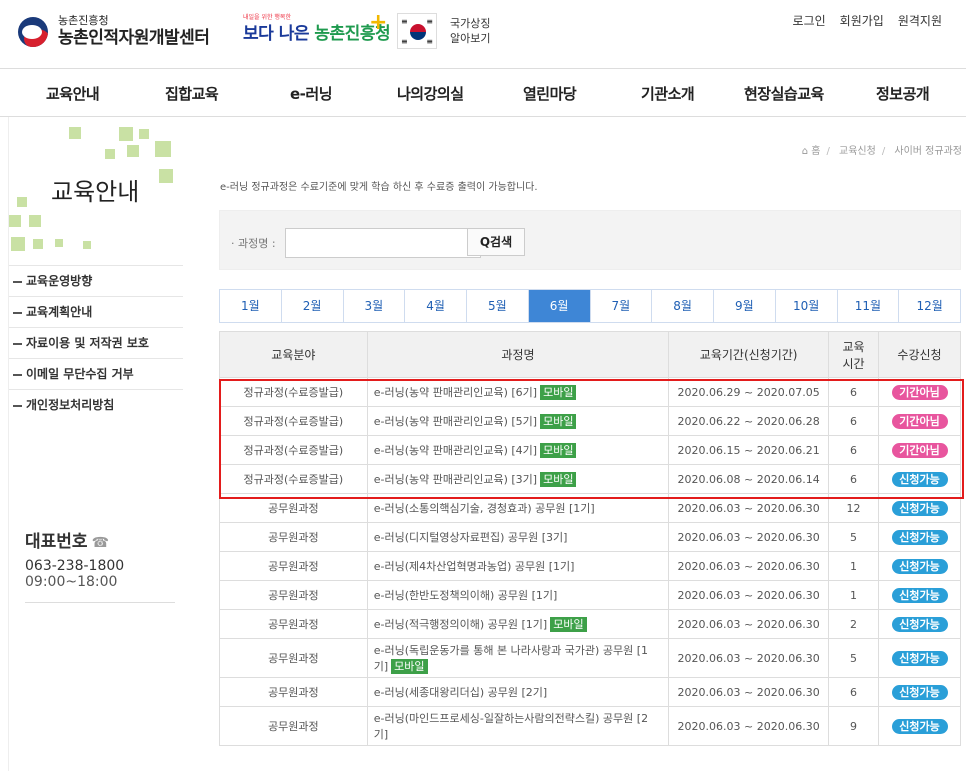 The image size is (966, 771). What do you see at coordinates (96, 311) in the screenshot?
I see `sidebar-item-education-plan: 교육계획안내` at bounding box center [96, 311].